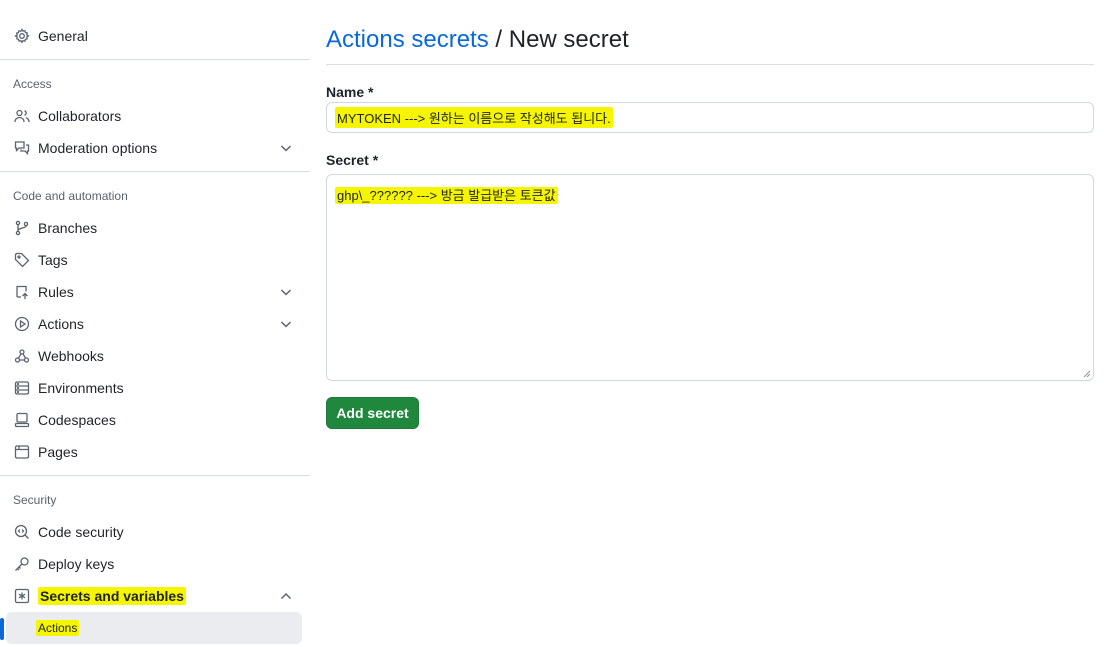  Describe the element at coordinates (154, 564) in the screenshot. I see `sidebar-item-deploy-keys: Deploy keys` at that location.